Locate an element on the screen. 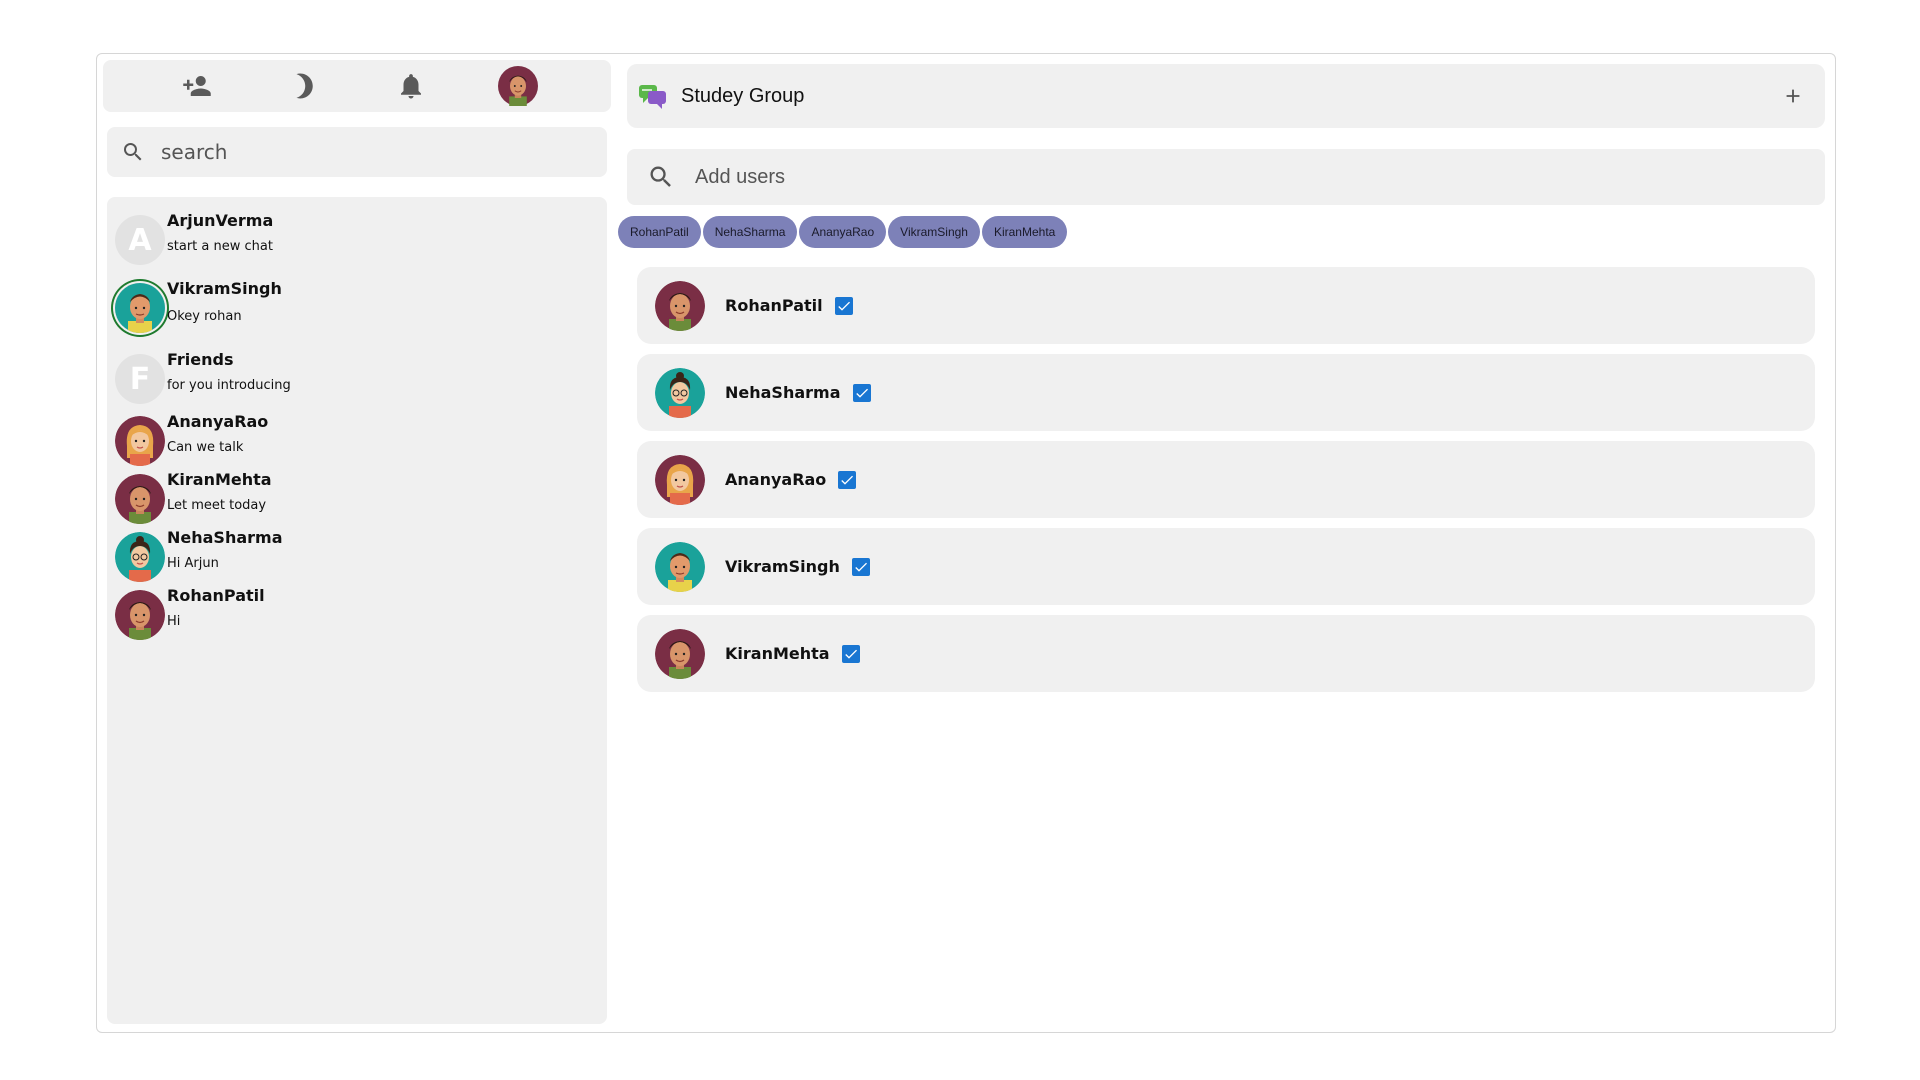 The width and height of the screenshot is (1920, 1080). member-name: RohanPatil is located at coordinates (774, 305).